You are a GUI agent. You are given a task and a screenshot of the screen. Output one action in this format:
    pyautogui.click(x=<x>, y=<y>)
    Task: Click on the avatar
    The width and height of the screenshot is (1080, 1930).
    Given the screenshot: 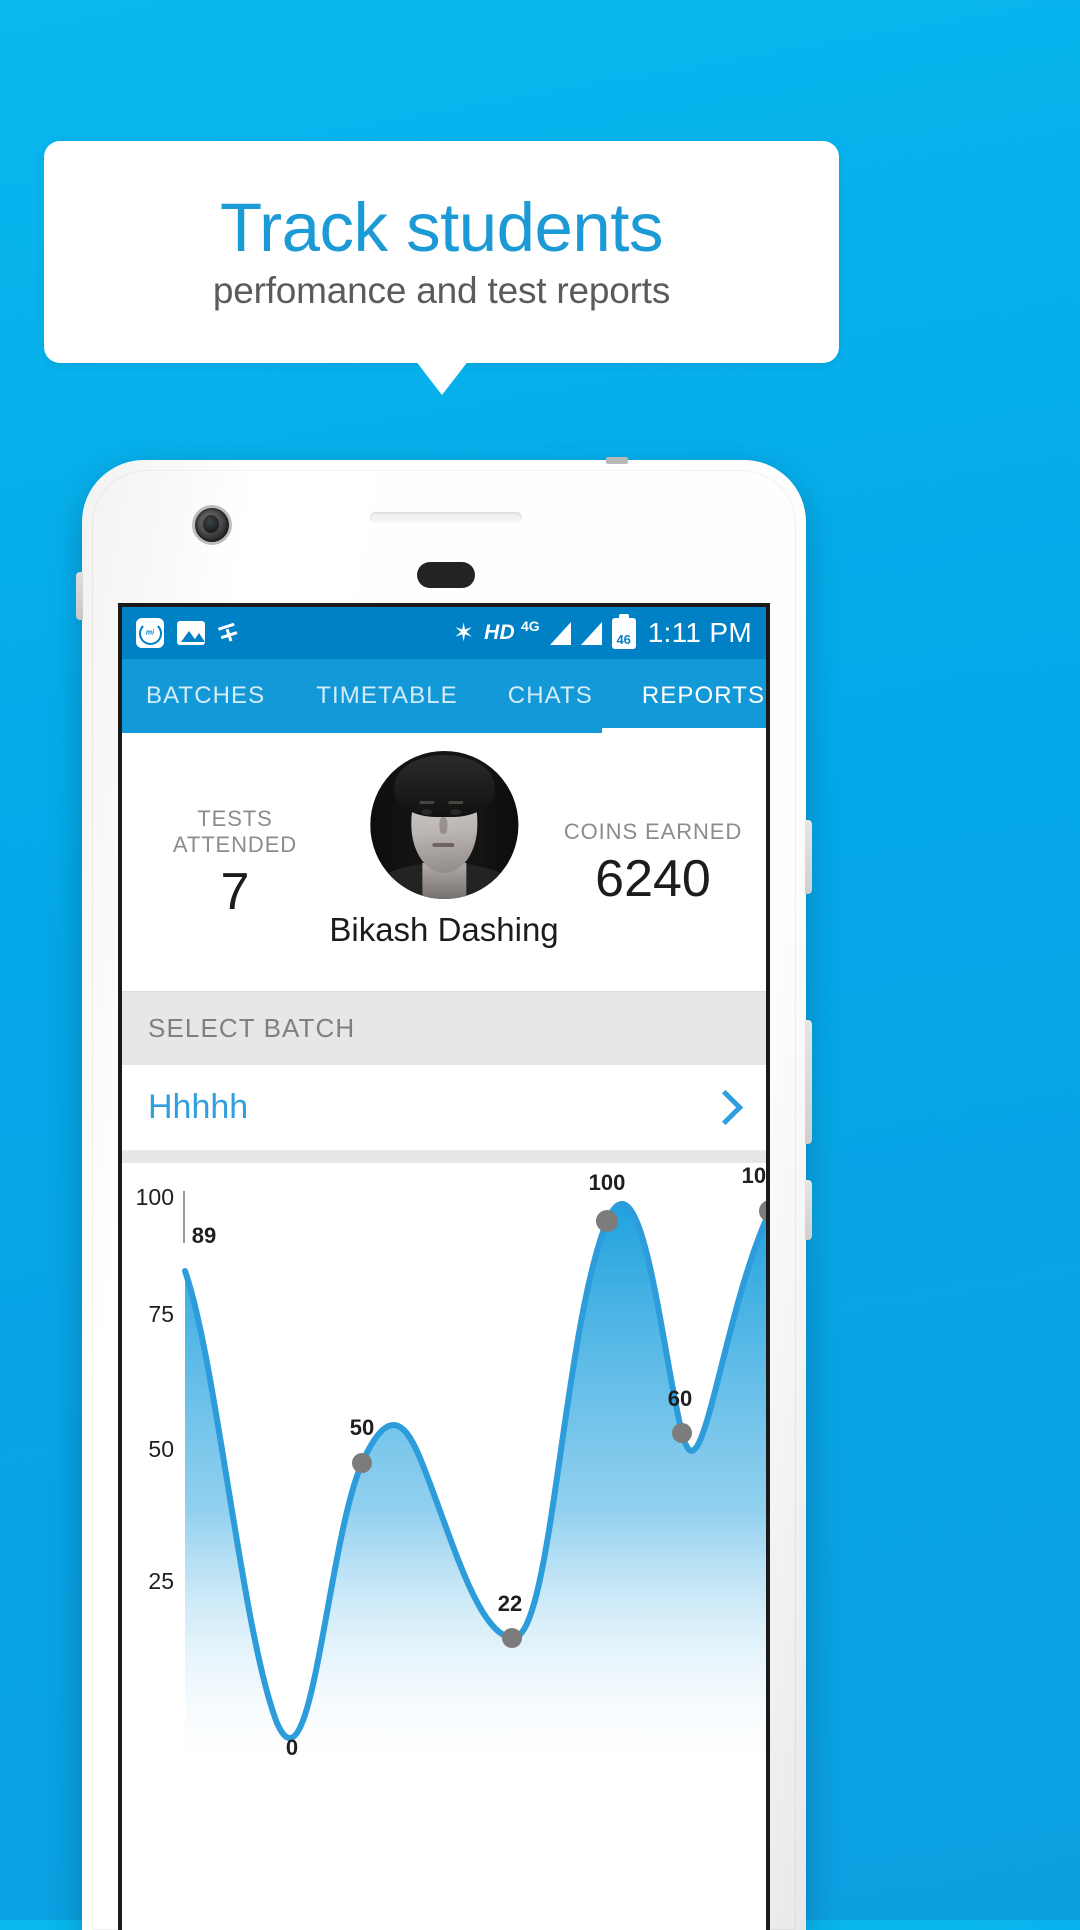 What is the action you would take?
    pyautogui.click(x=443, y=825)
    